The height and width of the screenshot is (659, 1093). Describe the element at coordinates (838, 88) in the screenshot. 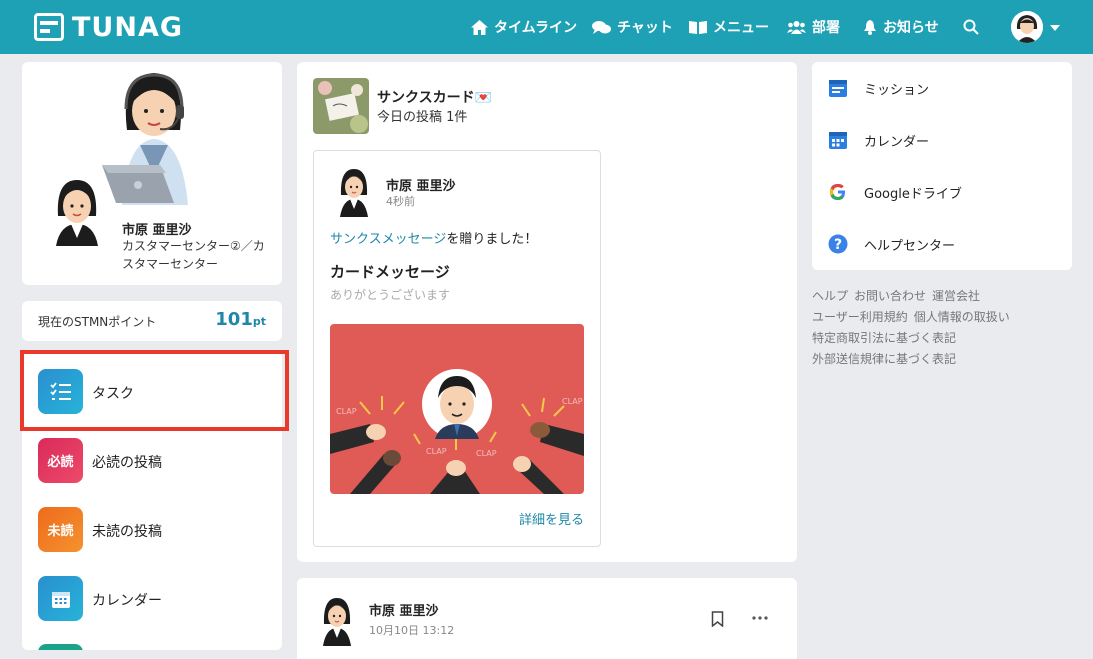

I see `mission-icon` at that location.